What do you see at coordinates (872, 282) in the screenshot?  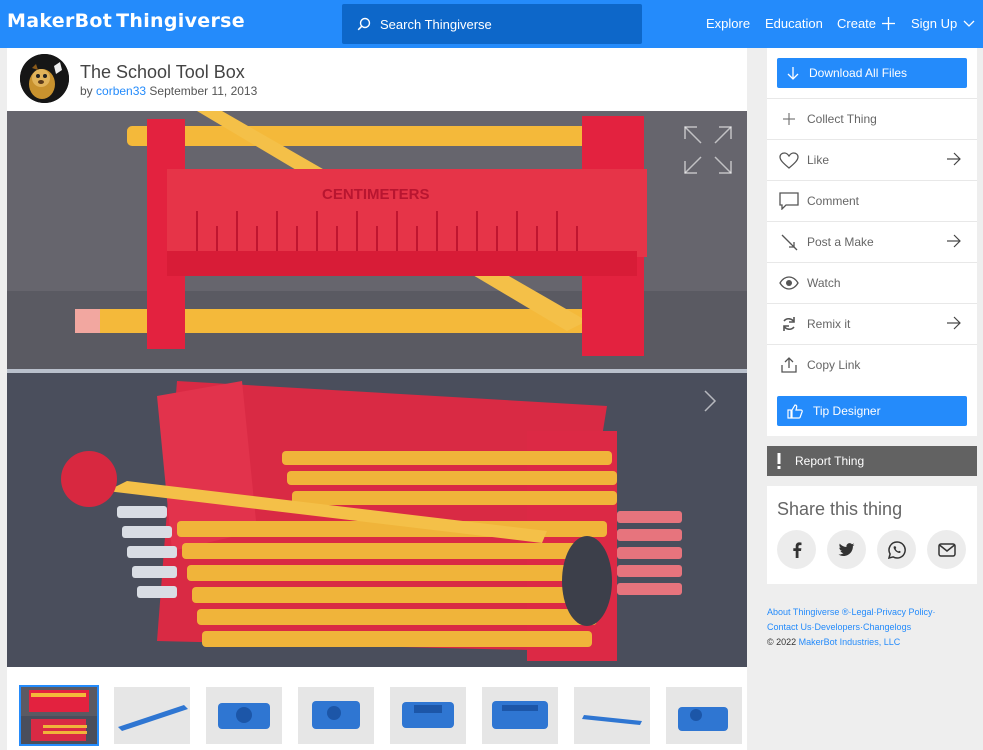 I see `watch-button: Watch` at bounding box center [872, 282].